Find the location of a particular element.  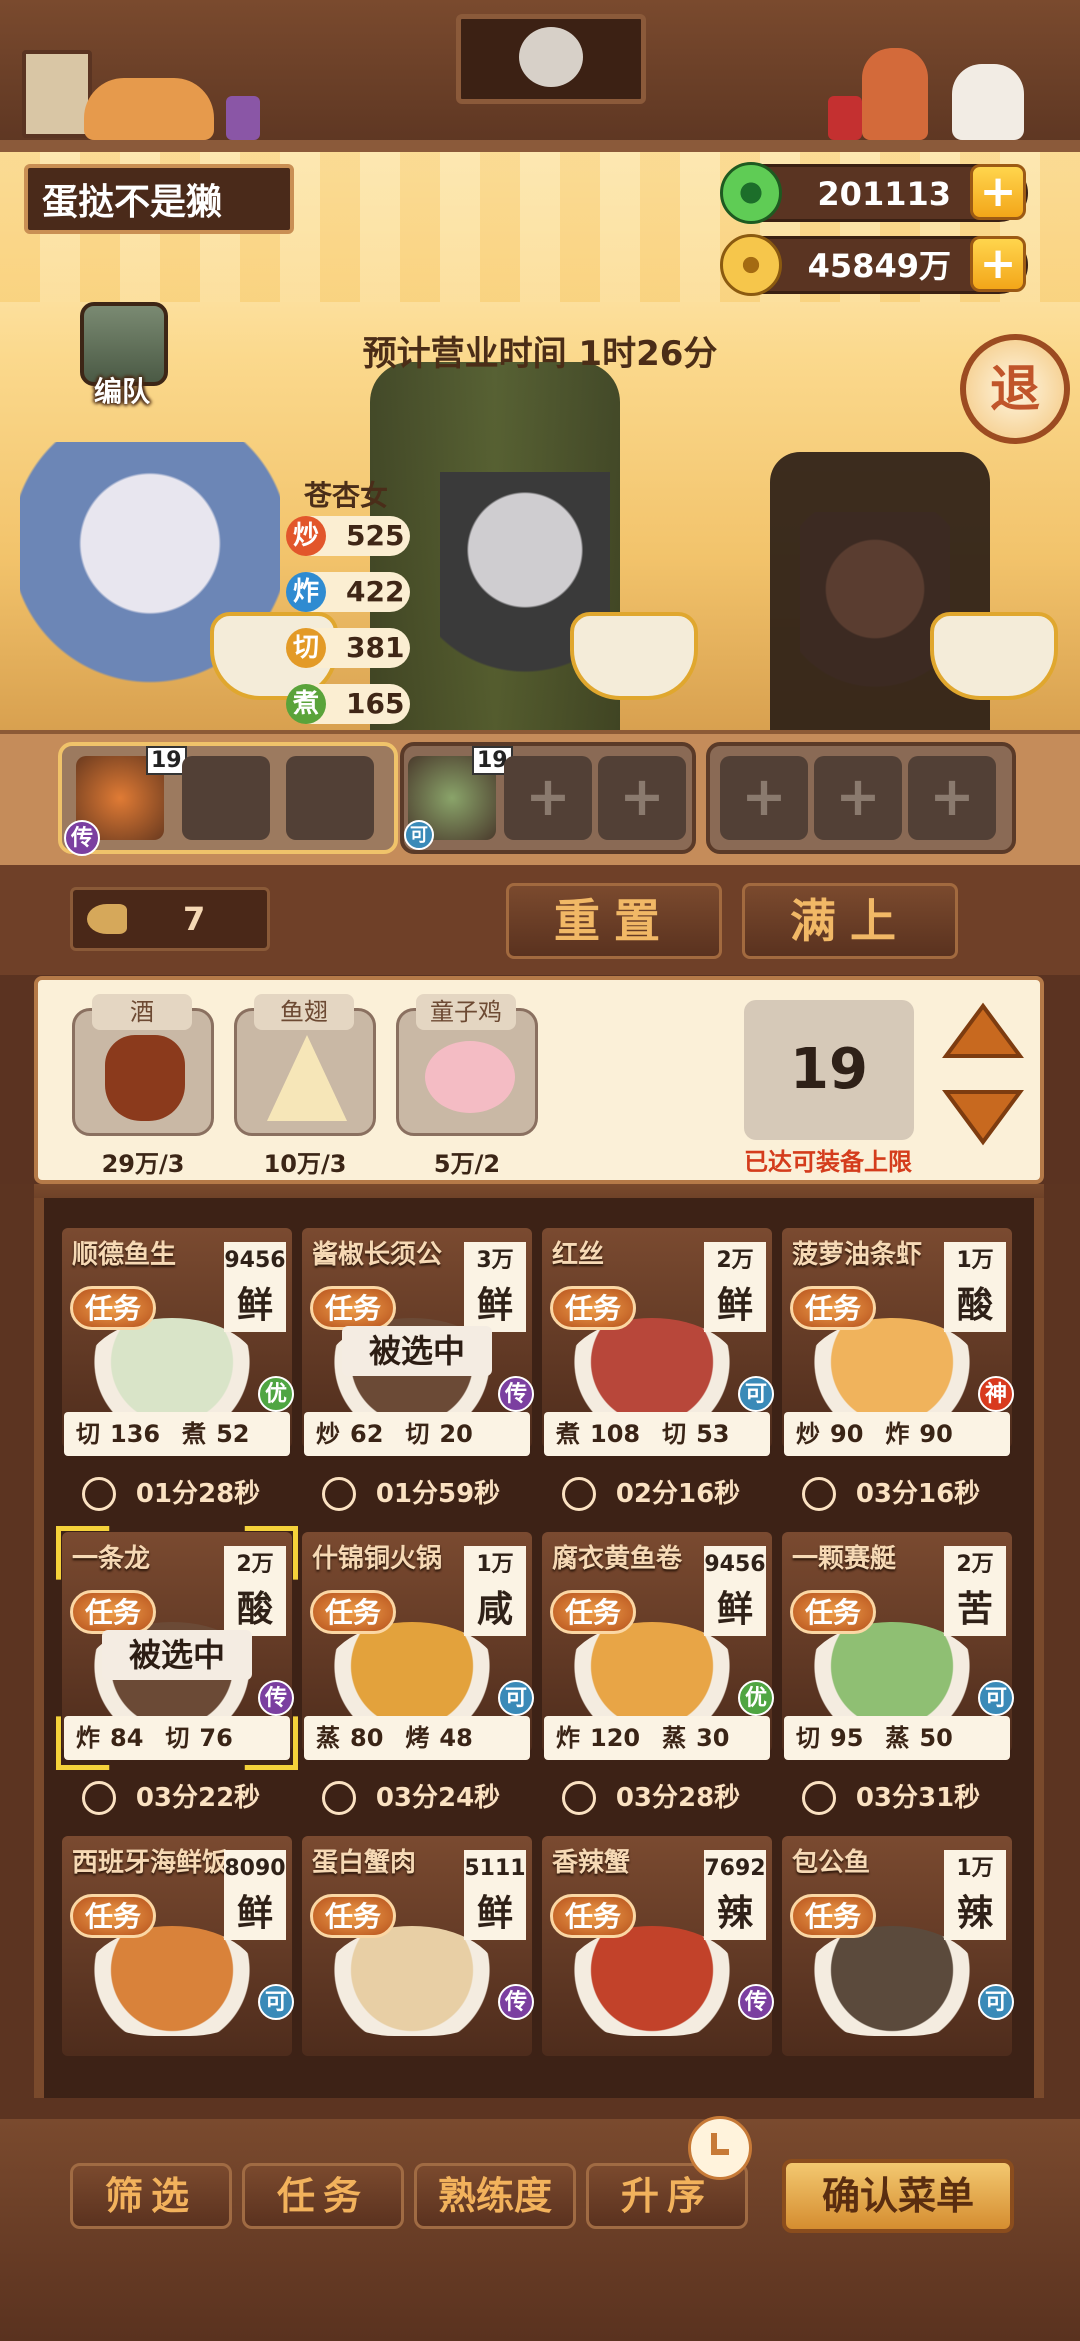

skill-1-value: 80 is located at coordinates (367, 1738).